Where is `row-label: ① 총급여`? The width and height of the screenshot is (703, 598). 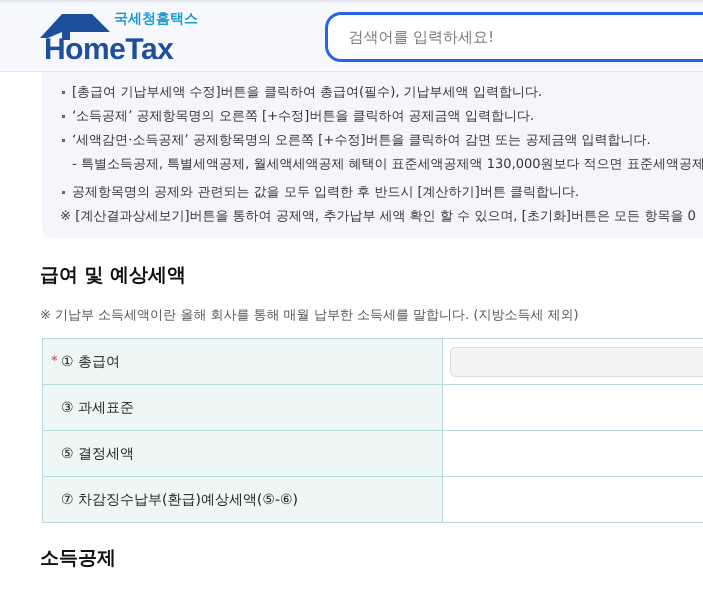
row-label: ① 총급여 is located at coordinates (90, 361).